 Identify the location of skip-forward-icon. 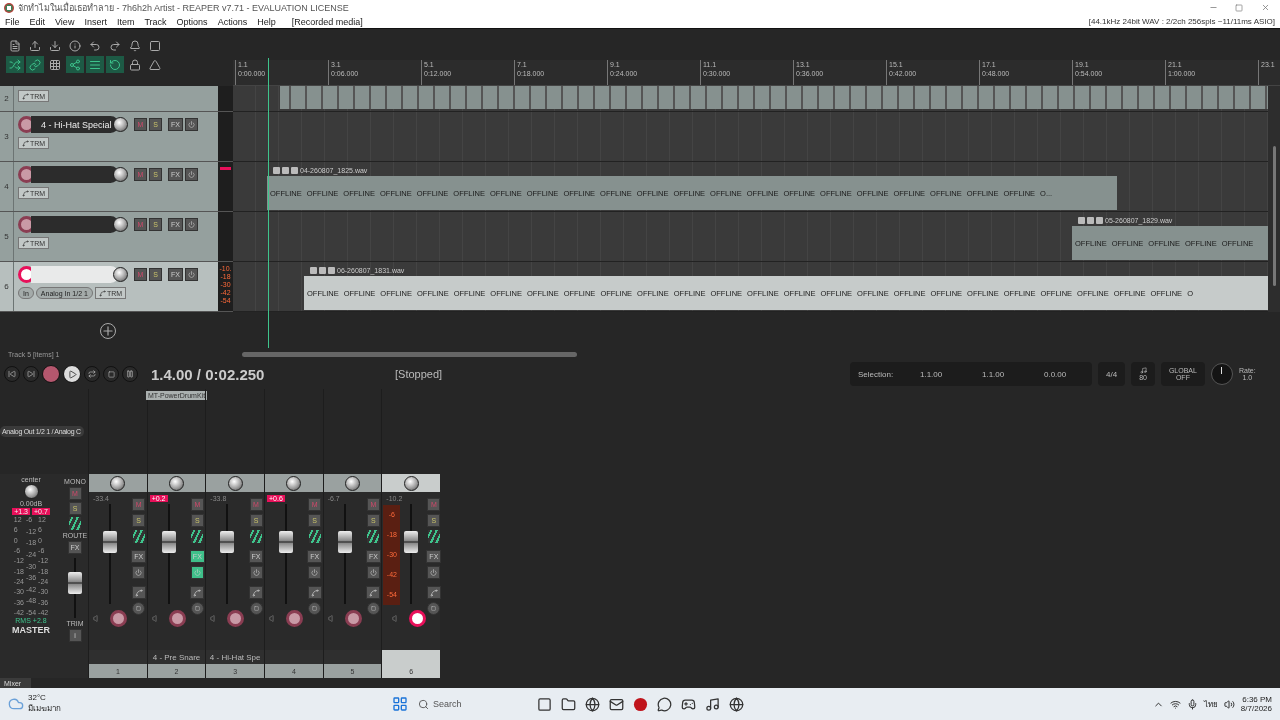
(31, 374).